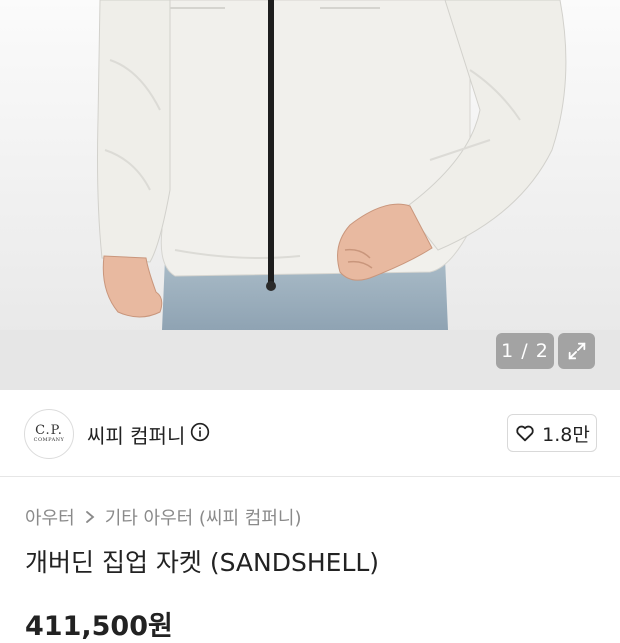  Describe the element at coordinates (99, 626) in the screenshot. I see `product-price: 411,500원` at that location.